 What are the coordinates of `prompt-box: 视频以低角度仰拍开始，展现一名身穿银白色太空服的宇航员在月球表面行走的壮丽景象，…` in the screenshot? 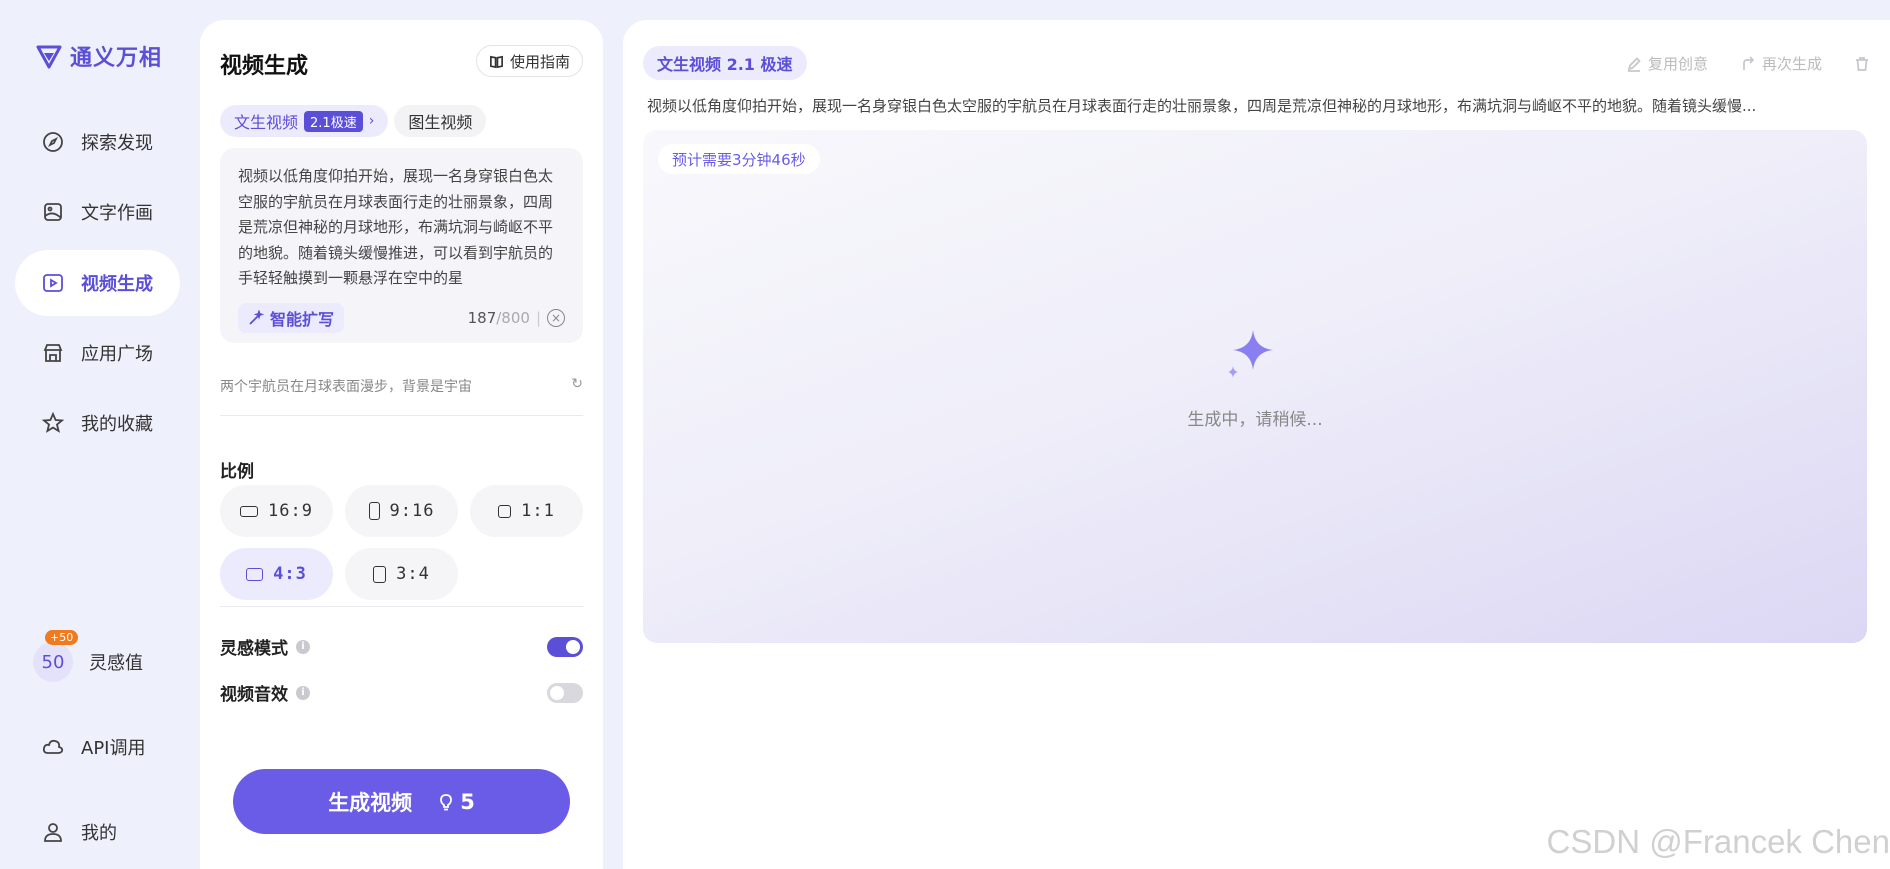 It's located at (401, 245).